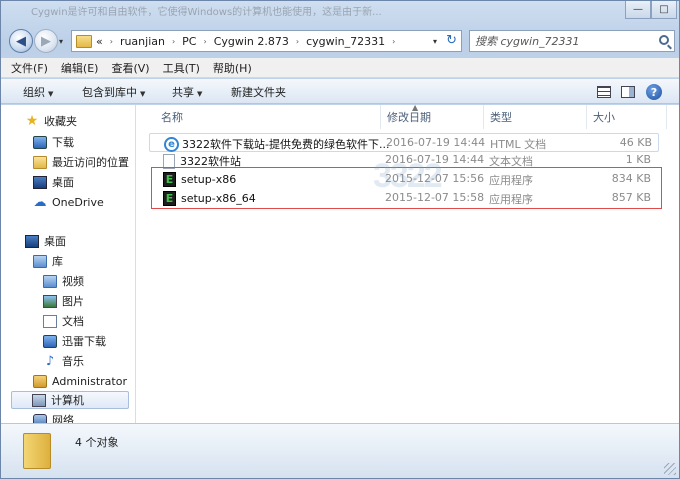 The image size is (680, 479). I want to click on documents-icon, so click(50, 321).